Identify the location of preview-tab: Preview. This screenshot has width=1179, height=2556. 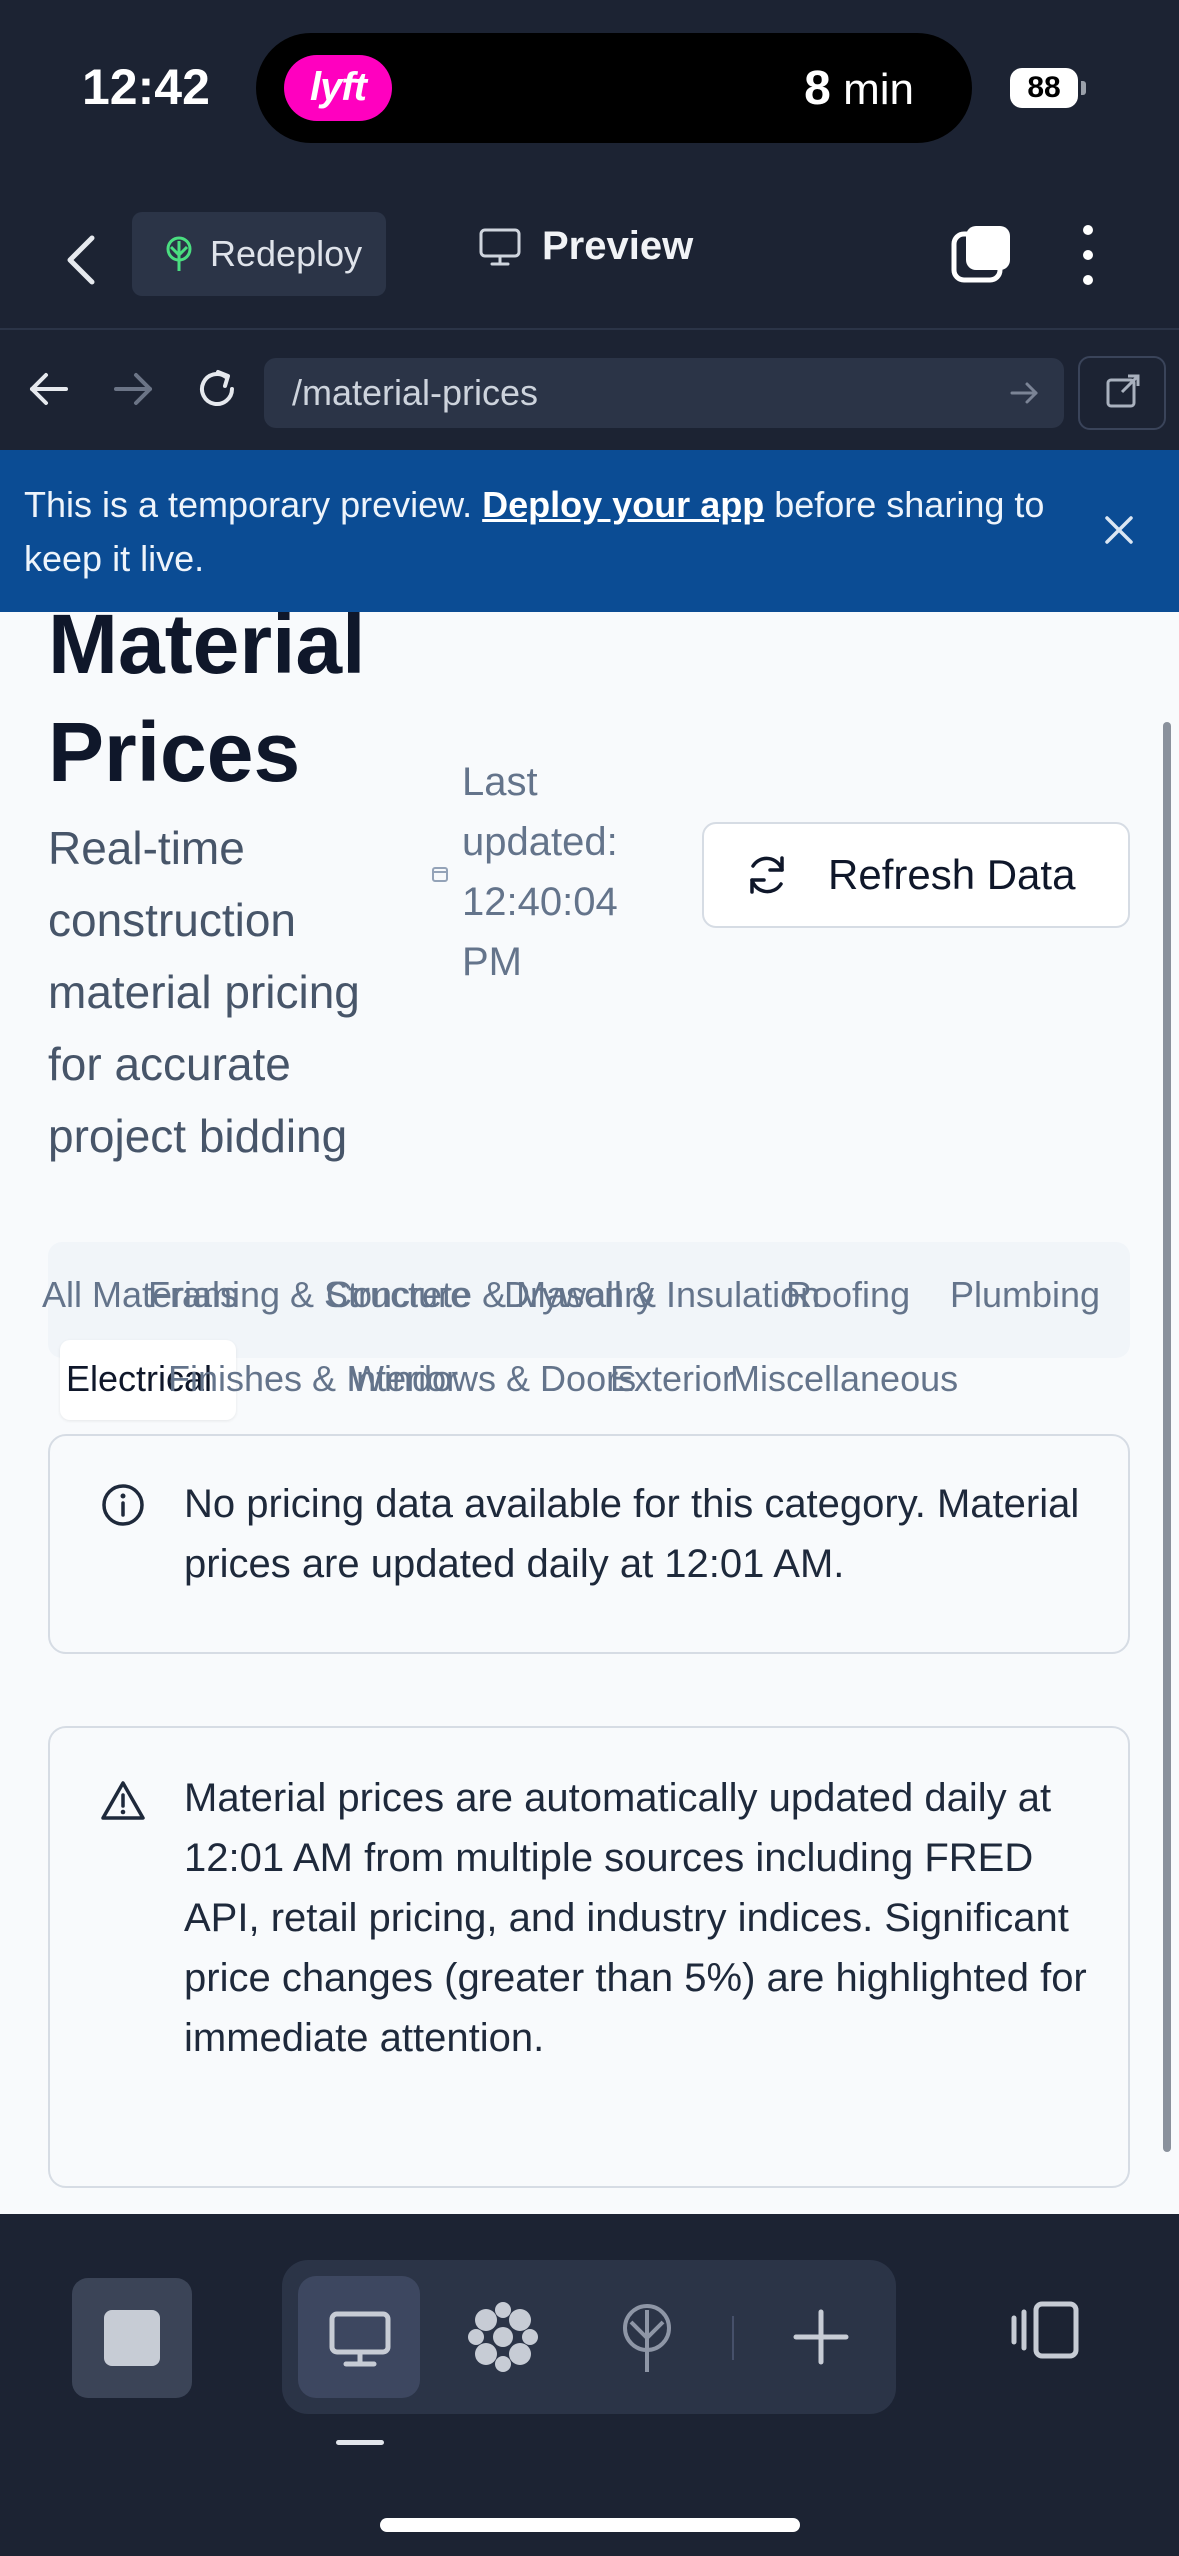
(585, 246).